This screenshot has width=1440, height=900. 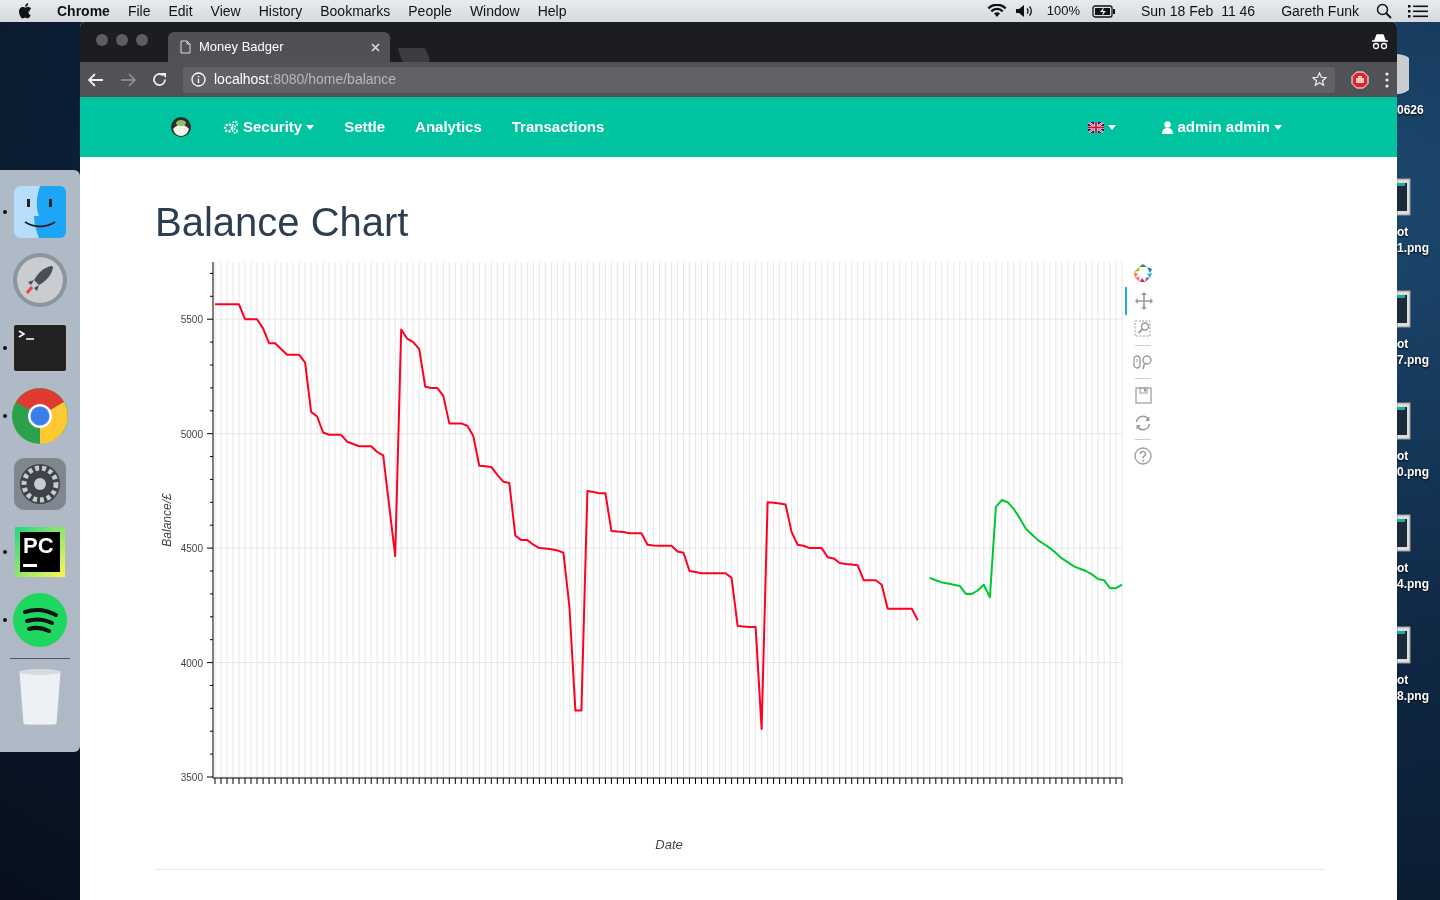 What do you see at coordinates (996, 11) in the screenshot?
I see `wifi-icon` at bounding box center [996, 11].